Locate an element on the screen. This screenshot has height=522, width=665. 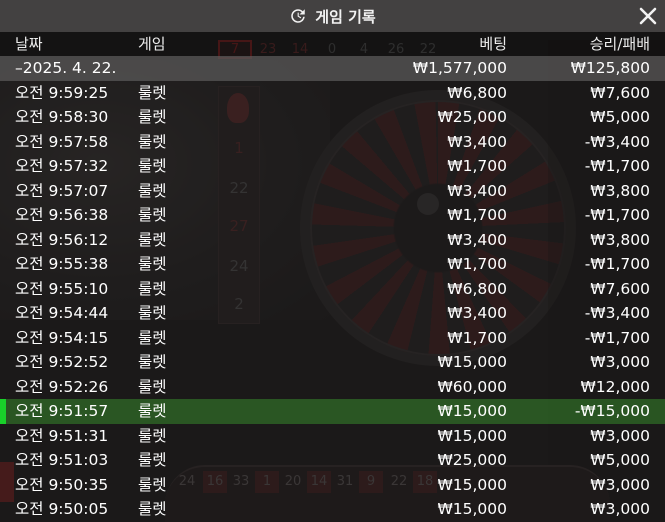
history-row: 오전 9:52:52 룰렛 ₩15,000 ₩3,000 is located at coordinates (332, 362).